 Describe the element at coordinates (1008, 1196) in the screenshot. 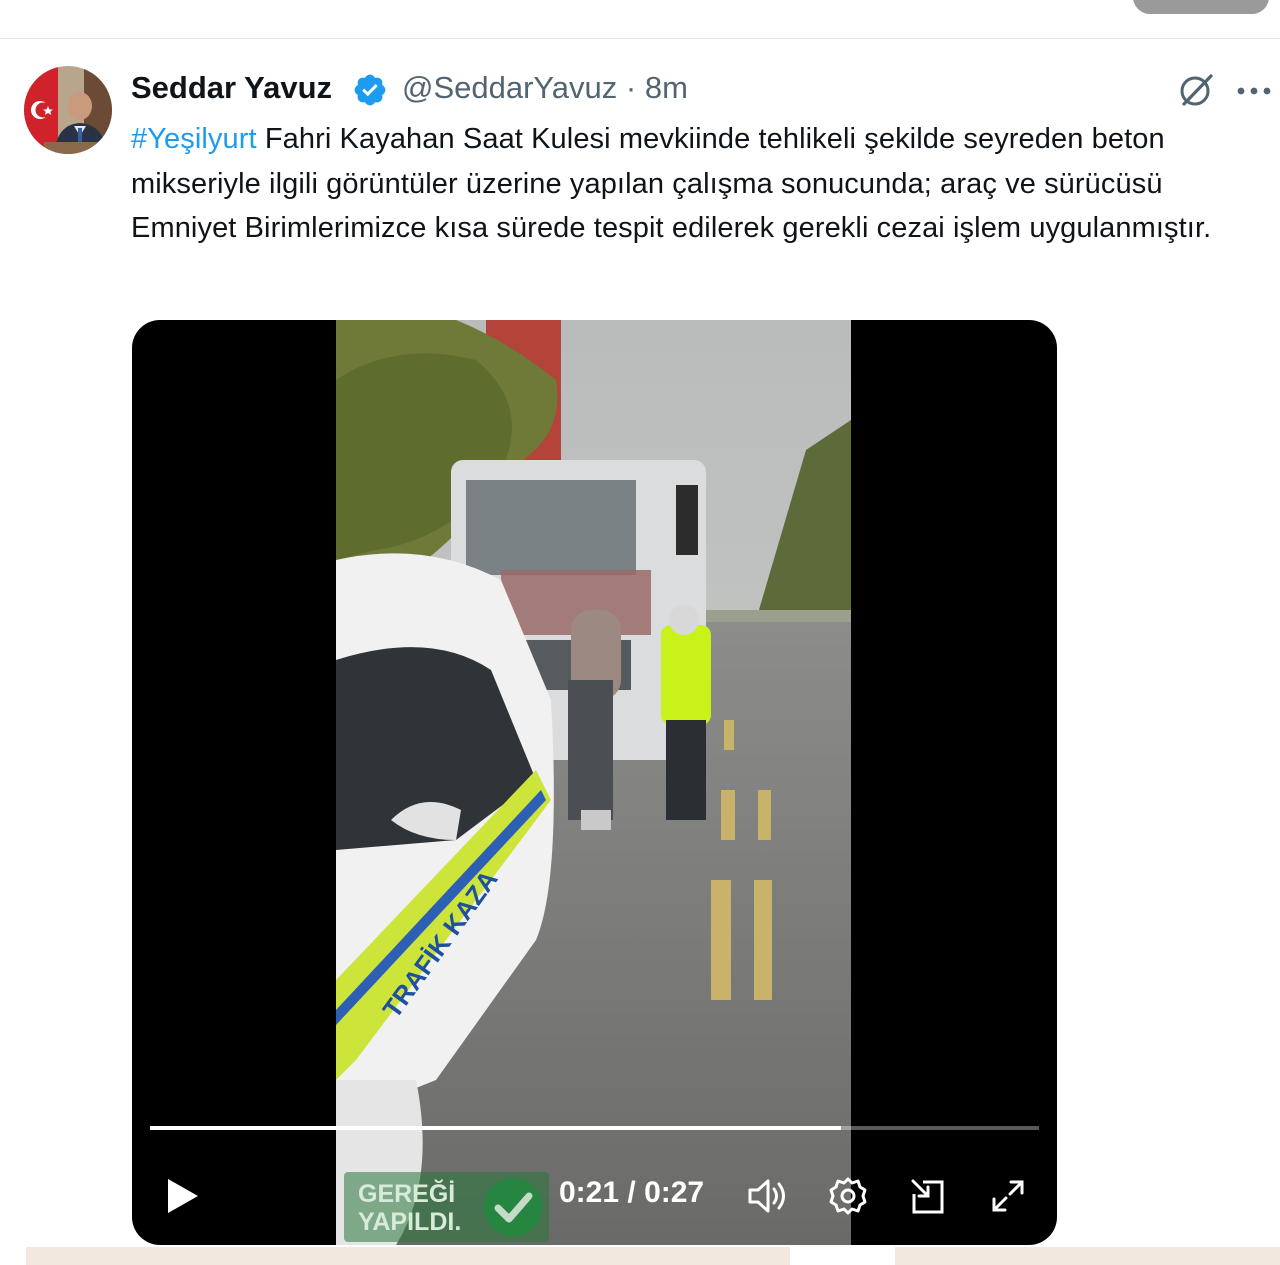

I see `fullscreen-icon` at that location.